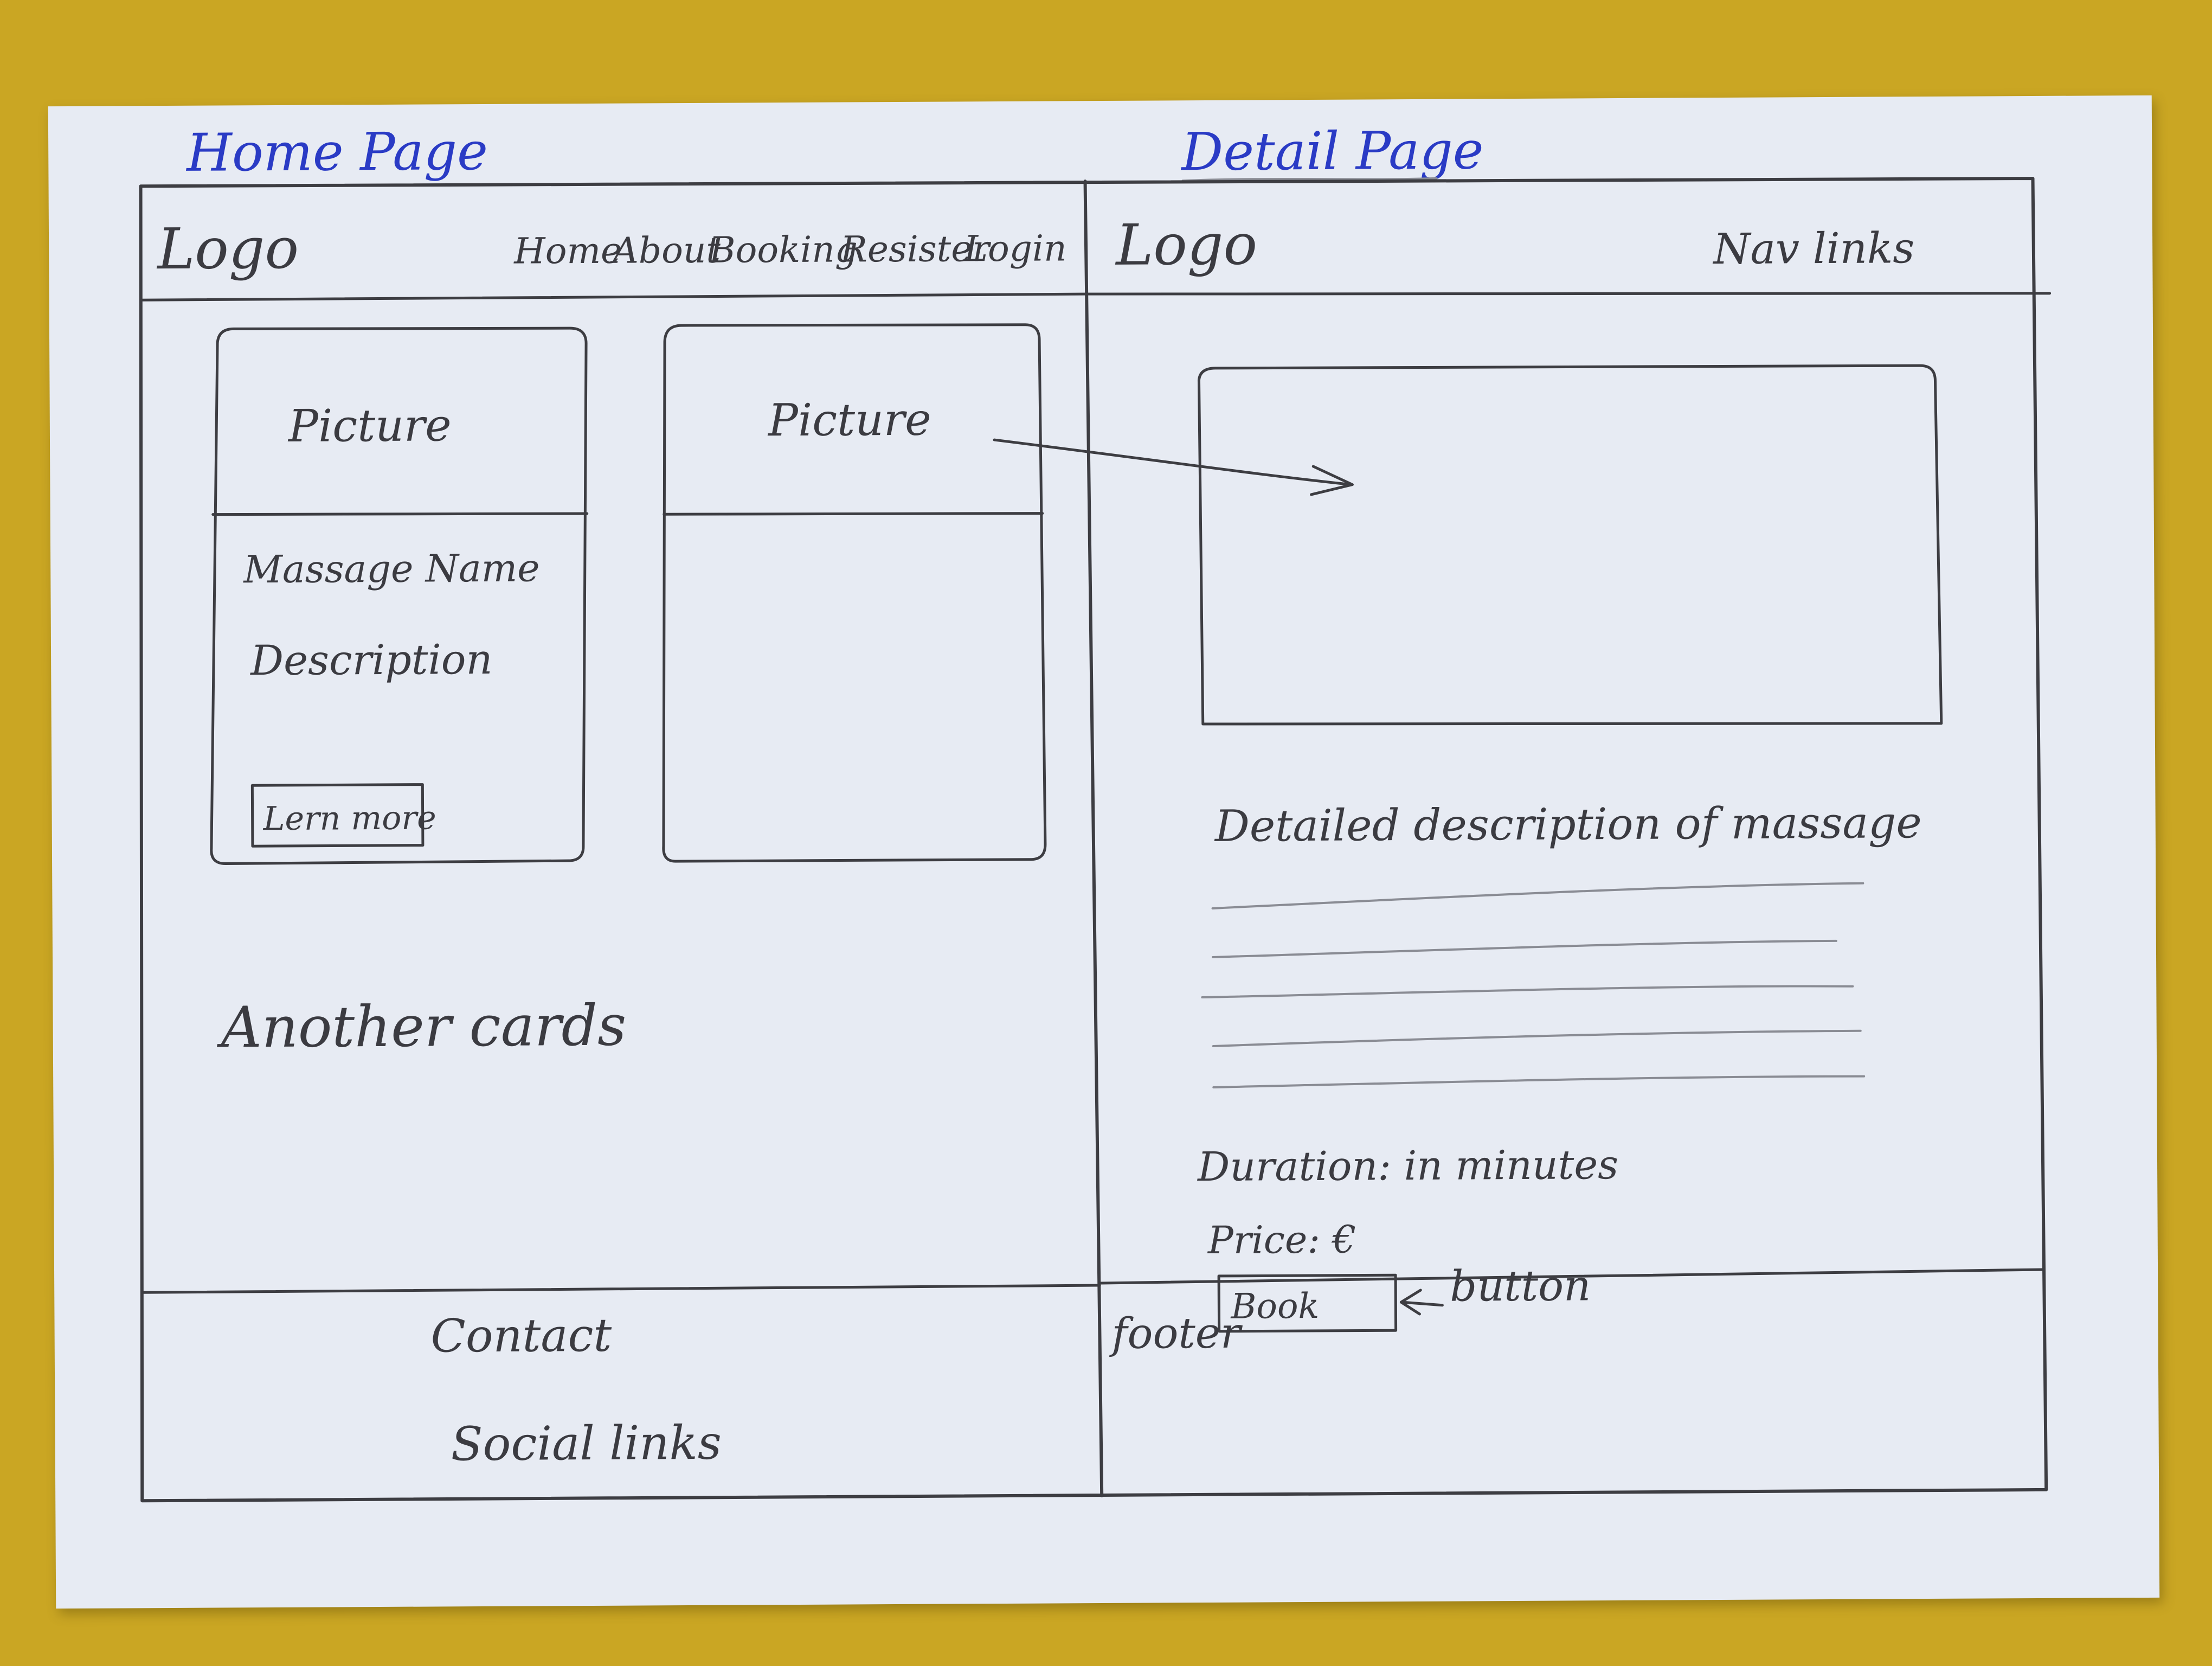  Describe the element at coordinates (391, 569) in the screenshot. I see `card-massage-name: Massage Name` at that location.